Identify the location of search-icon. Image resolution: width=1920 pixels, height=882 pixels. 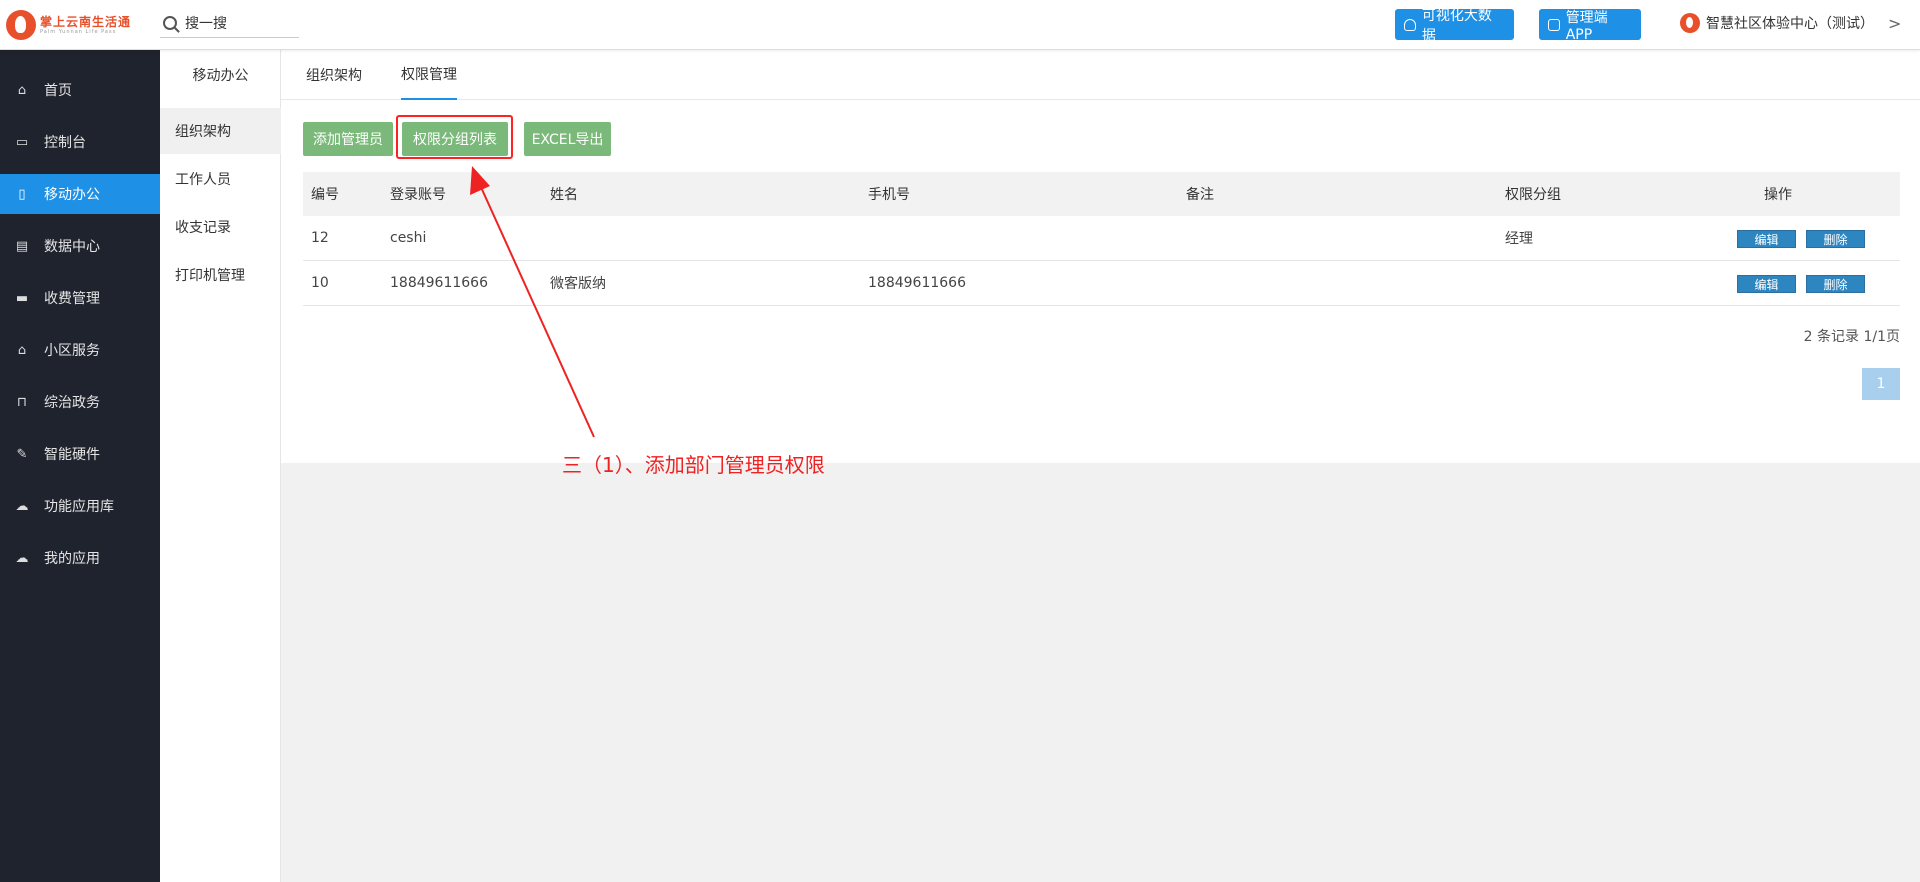
(170, 23).